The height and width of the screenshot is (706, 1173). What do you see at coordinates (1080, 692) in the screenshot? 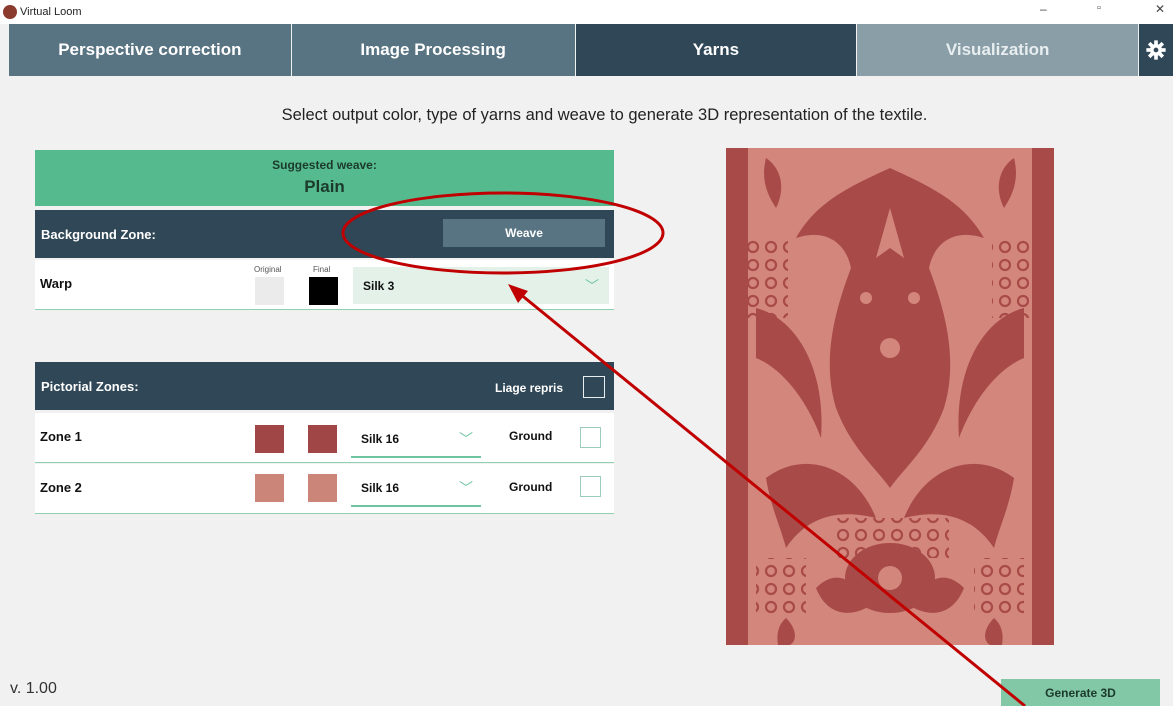
I see `generate-3d-button: Generate 3D` at bounding box center [1080, 692].